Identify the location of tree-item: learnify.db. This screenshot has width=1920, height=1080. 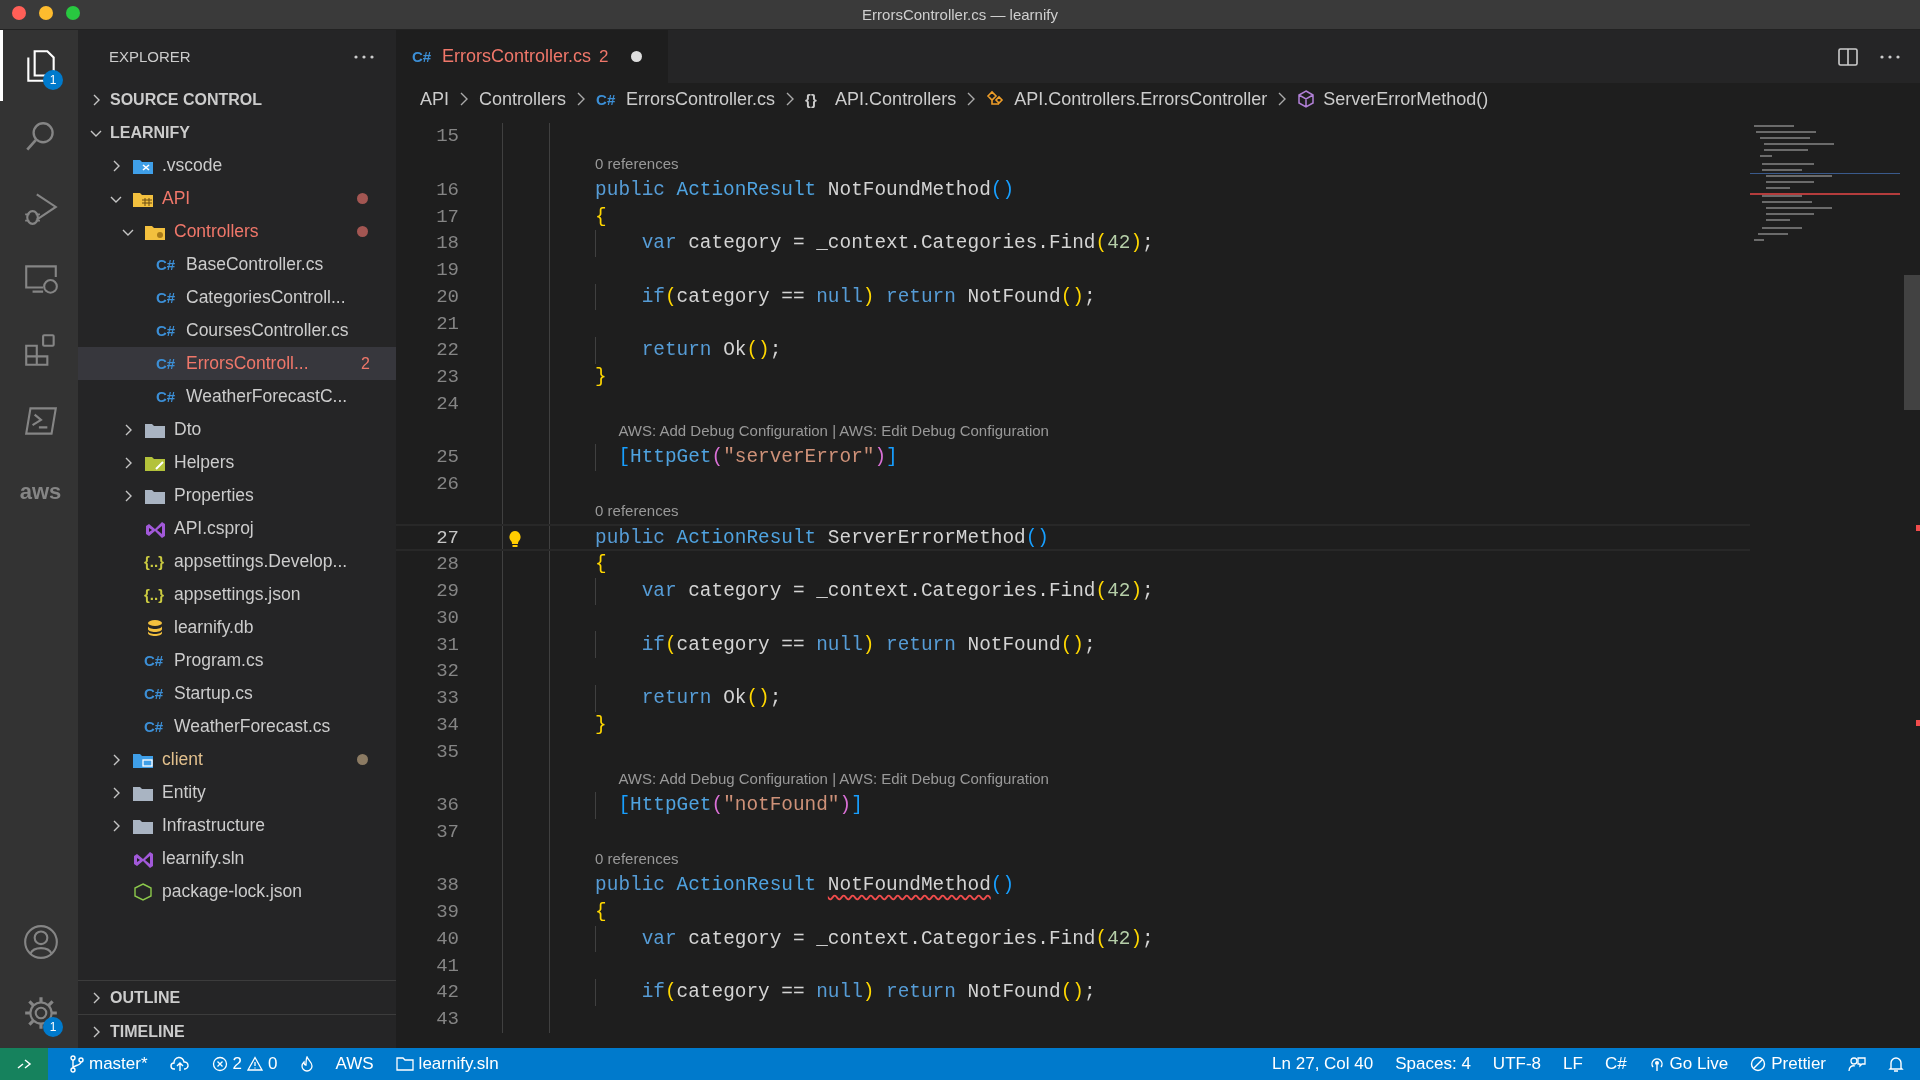
(237, 627).